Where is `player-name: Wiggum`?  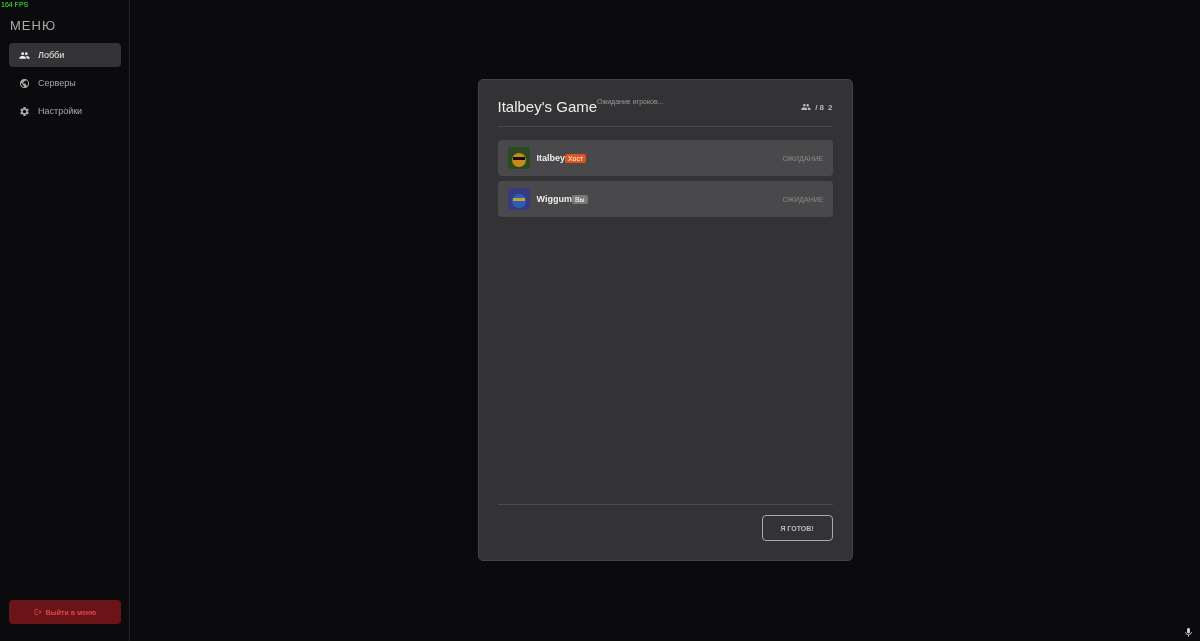
player-name: Wiggum is located at coordinates (554, 199).